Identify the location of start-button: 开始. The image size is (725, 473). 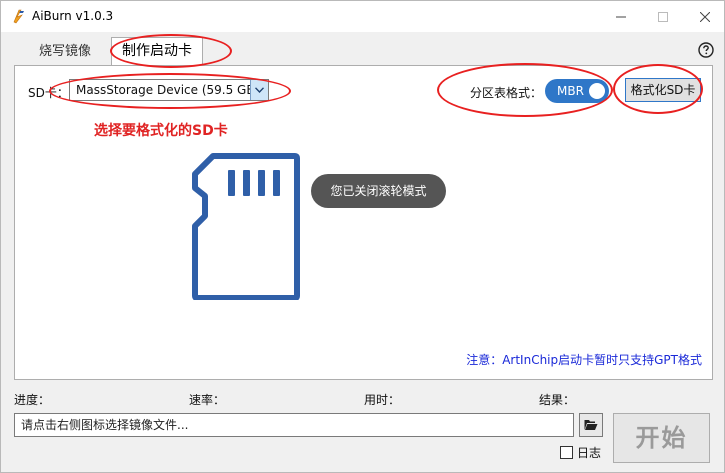
(661, 438).